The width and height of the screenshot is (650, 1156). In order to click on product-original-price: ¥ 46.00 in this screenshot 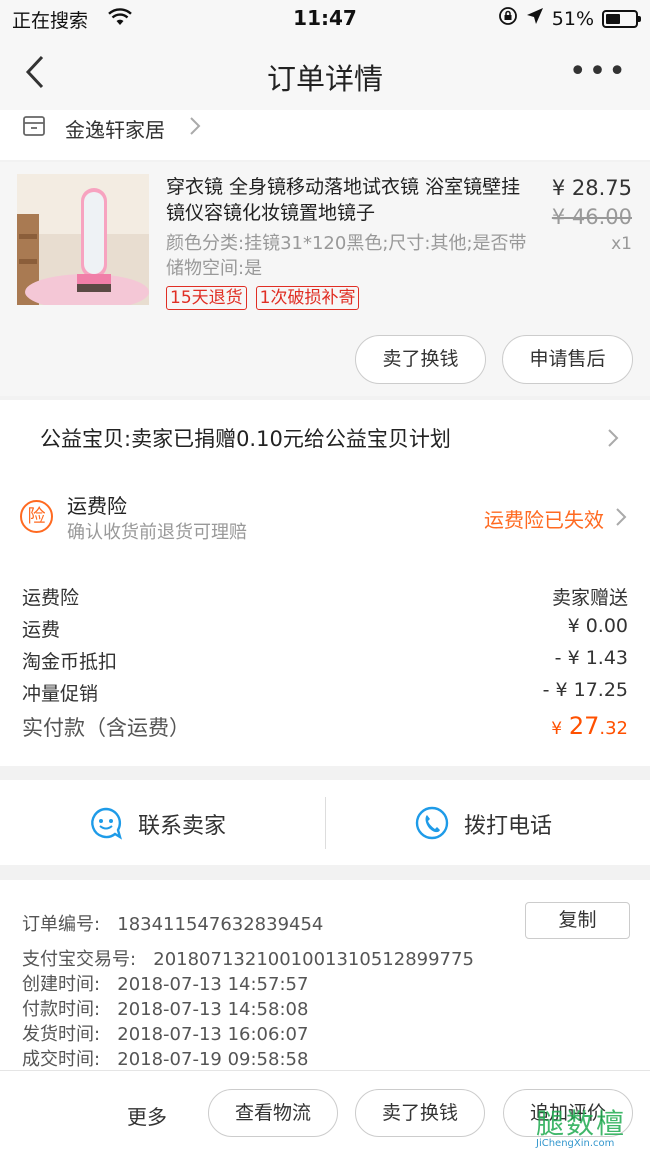, I will do `click(591, 217)`.